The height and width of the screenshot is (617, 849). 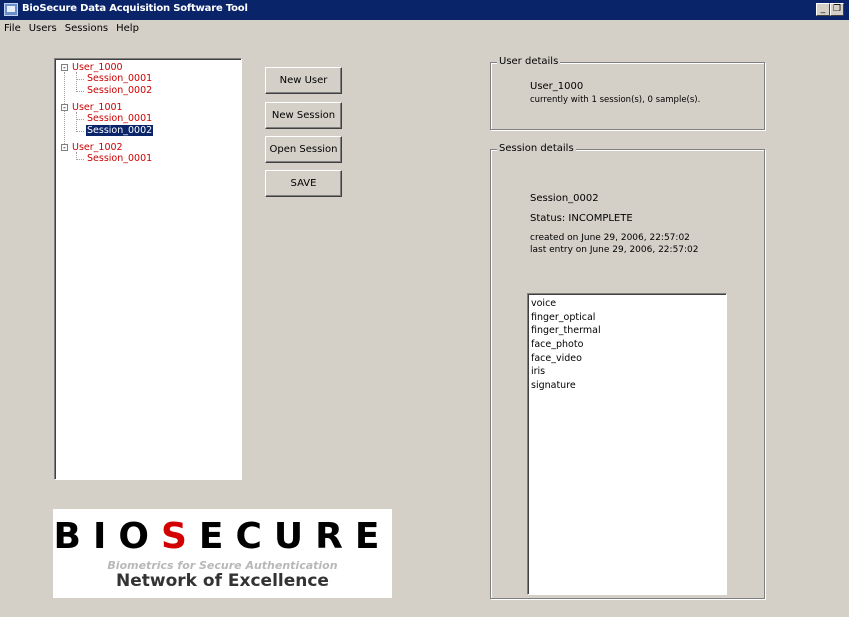 What do you see at coordinates (424, 29) in the screenshot?
I see `menu-bar: File Users Sessions Help` at bounding box center [424, 29].